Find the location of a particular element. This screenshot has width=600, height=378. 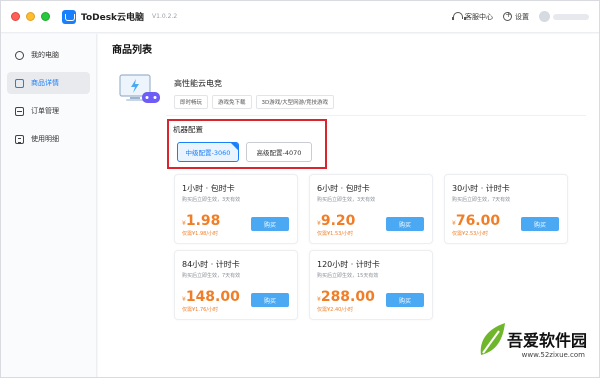

todesk-logo-icon is located at coordinates (69, 16).